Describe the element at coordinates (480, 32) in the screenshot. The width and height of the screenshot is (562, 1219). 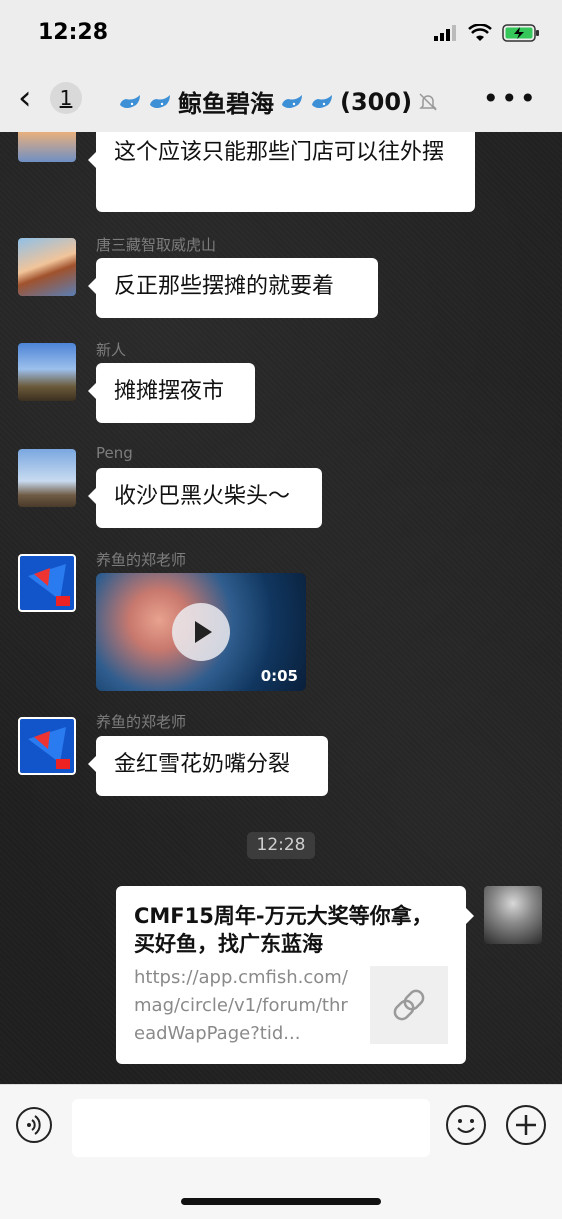
I see `wifi-icon` at that location.